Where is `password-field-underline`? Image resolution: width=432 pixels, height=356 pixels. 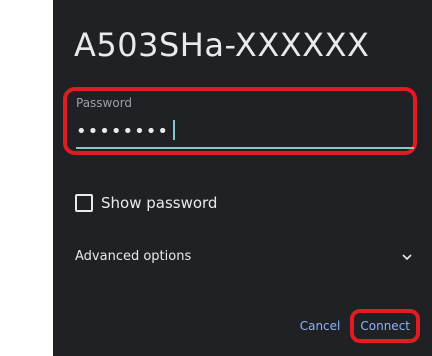 password-field-underline is located at coordinates (245, 148).